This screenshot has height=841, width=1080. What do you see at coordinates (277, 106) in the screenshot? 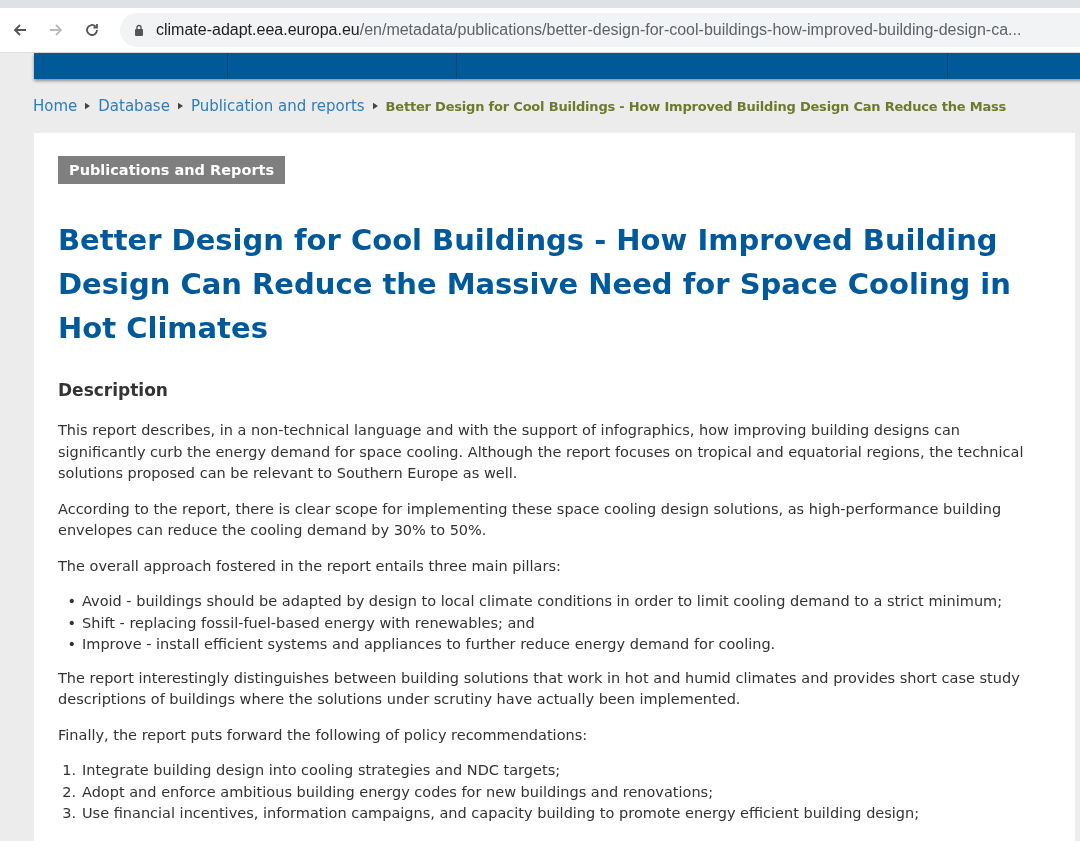
I see `breadcrumb-link: Publication and reports` at bounding box center [277, 106].